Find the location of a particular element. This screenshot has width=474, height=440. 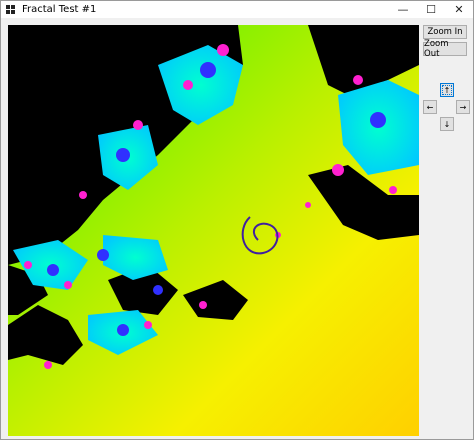

pan-left-button: ← is located at coordinates (430, 107).